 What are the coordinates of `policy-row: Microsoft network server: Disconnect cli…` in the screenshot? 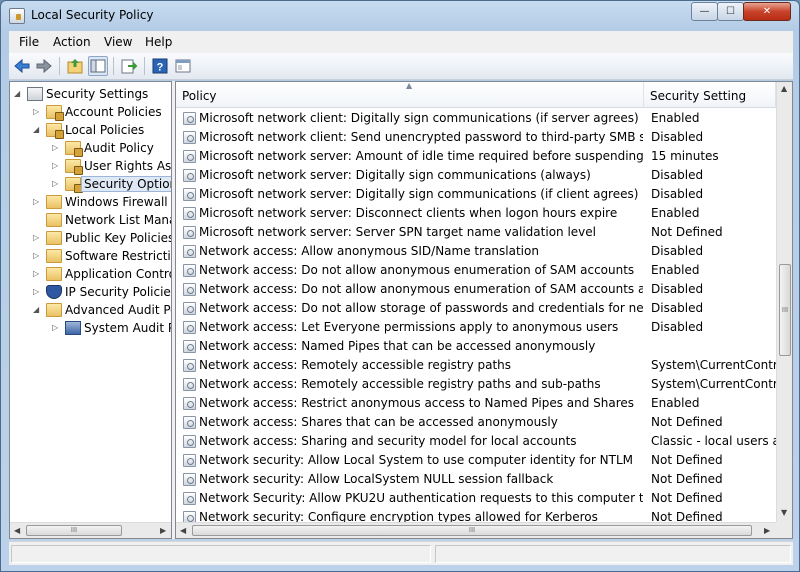 It's located at (476, 213).